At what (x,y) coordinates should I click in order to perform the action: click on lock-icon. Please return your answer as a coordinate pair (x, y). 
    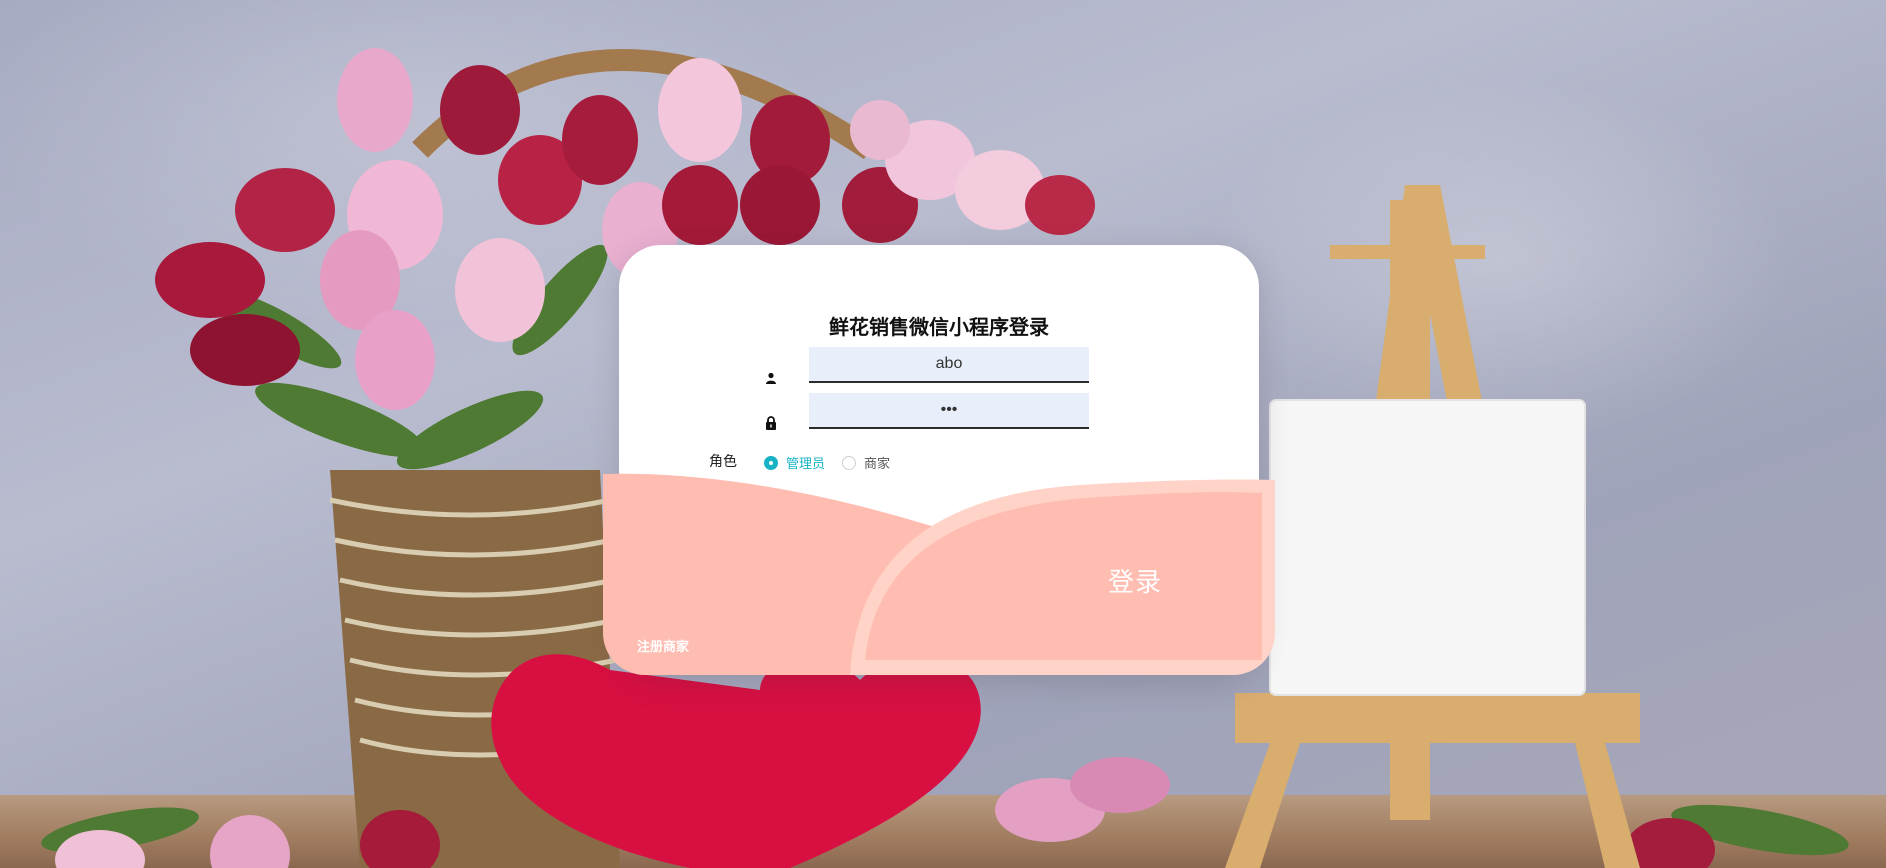
    Looking at the image, I should click on (771, 423).